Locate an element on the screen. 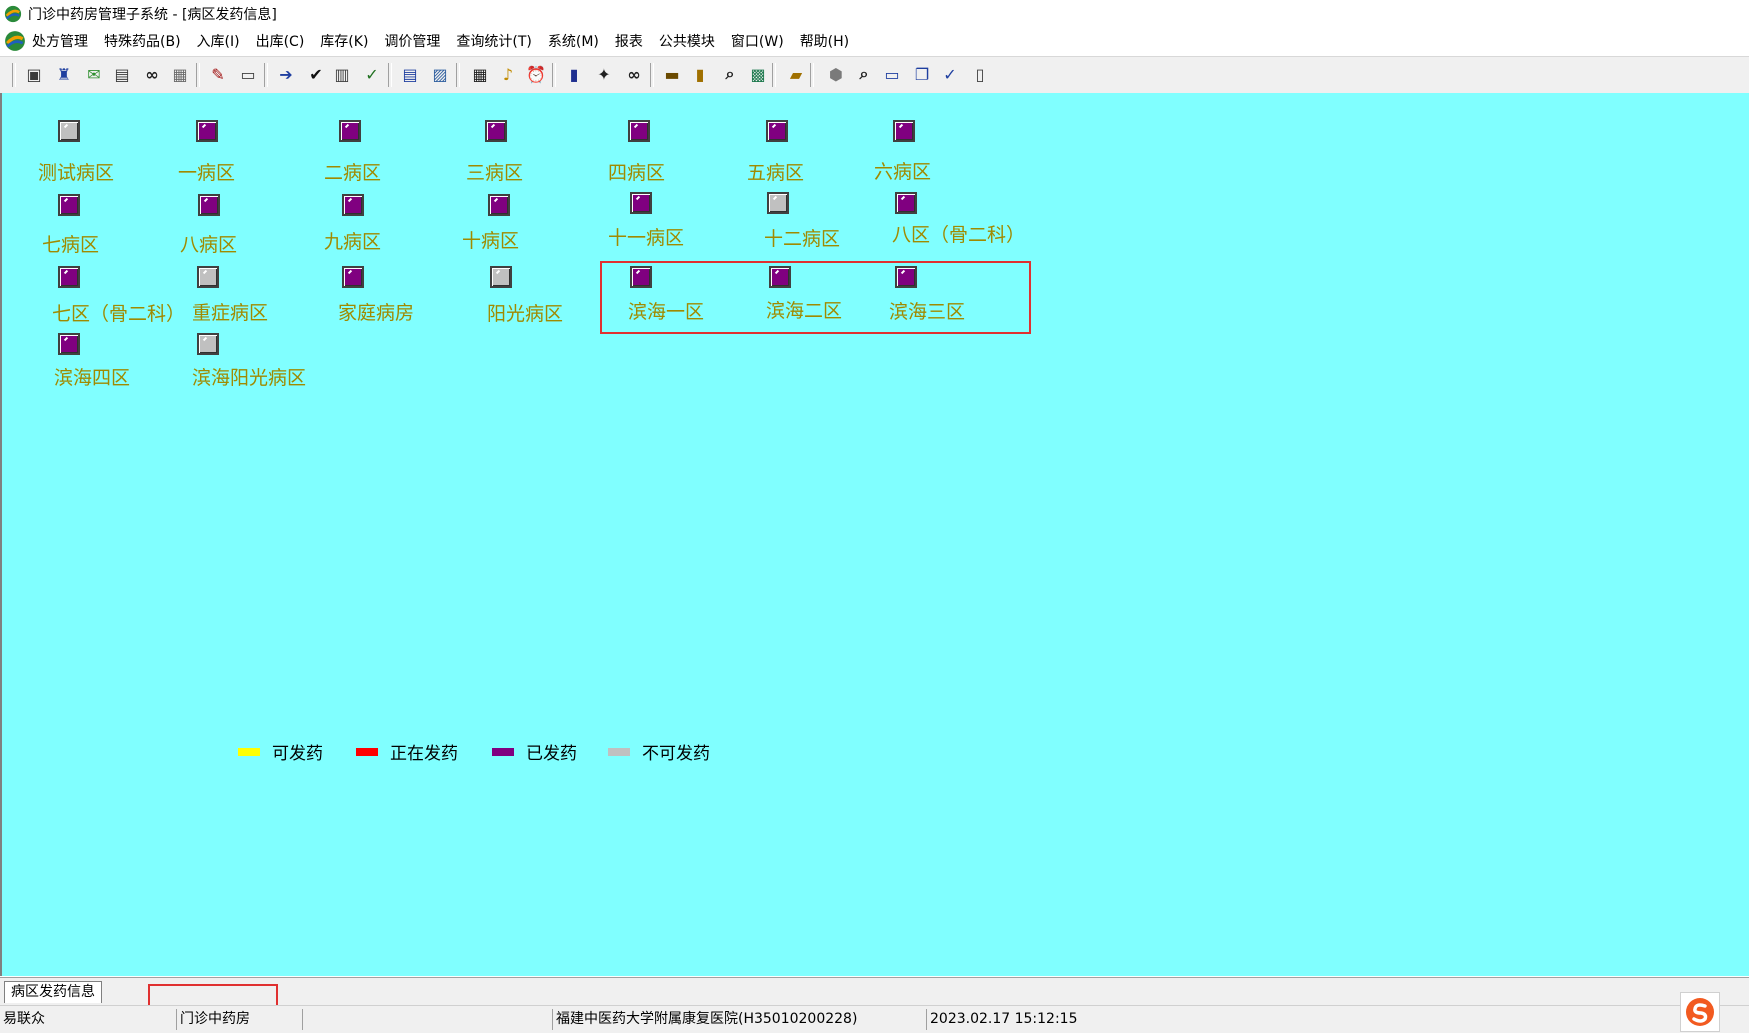 The image size is (1749, 1033). menu-price-adjust: 调价管理 is located at coordinates (412, 41).